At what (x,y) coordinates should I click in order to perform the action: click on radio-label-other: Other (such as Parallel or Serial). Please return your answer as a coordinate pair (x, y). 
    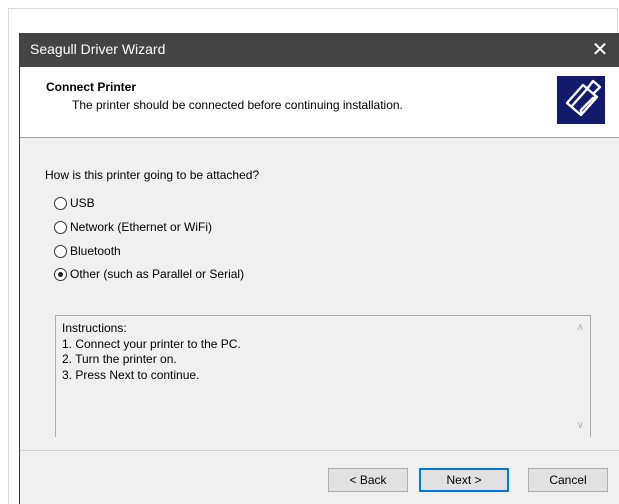
    Looking at the image, I should click on (157, 274).